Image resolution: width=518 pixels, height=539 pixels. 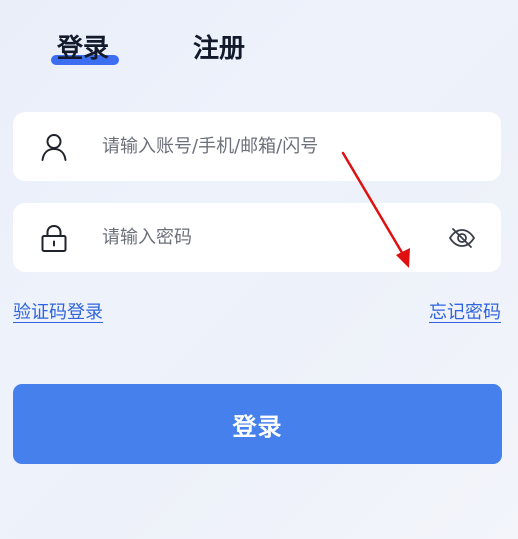 I want to click on user-icon, so click(x=54, y=147).